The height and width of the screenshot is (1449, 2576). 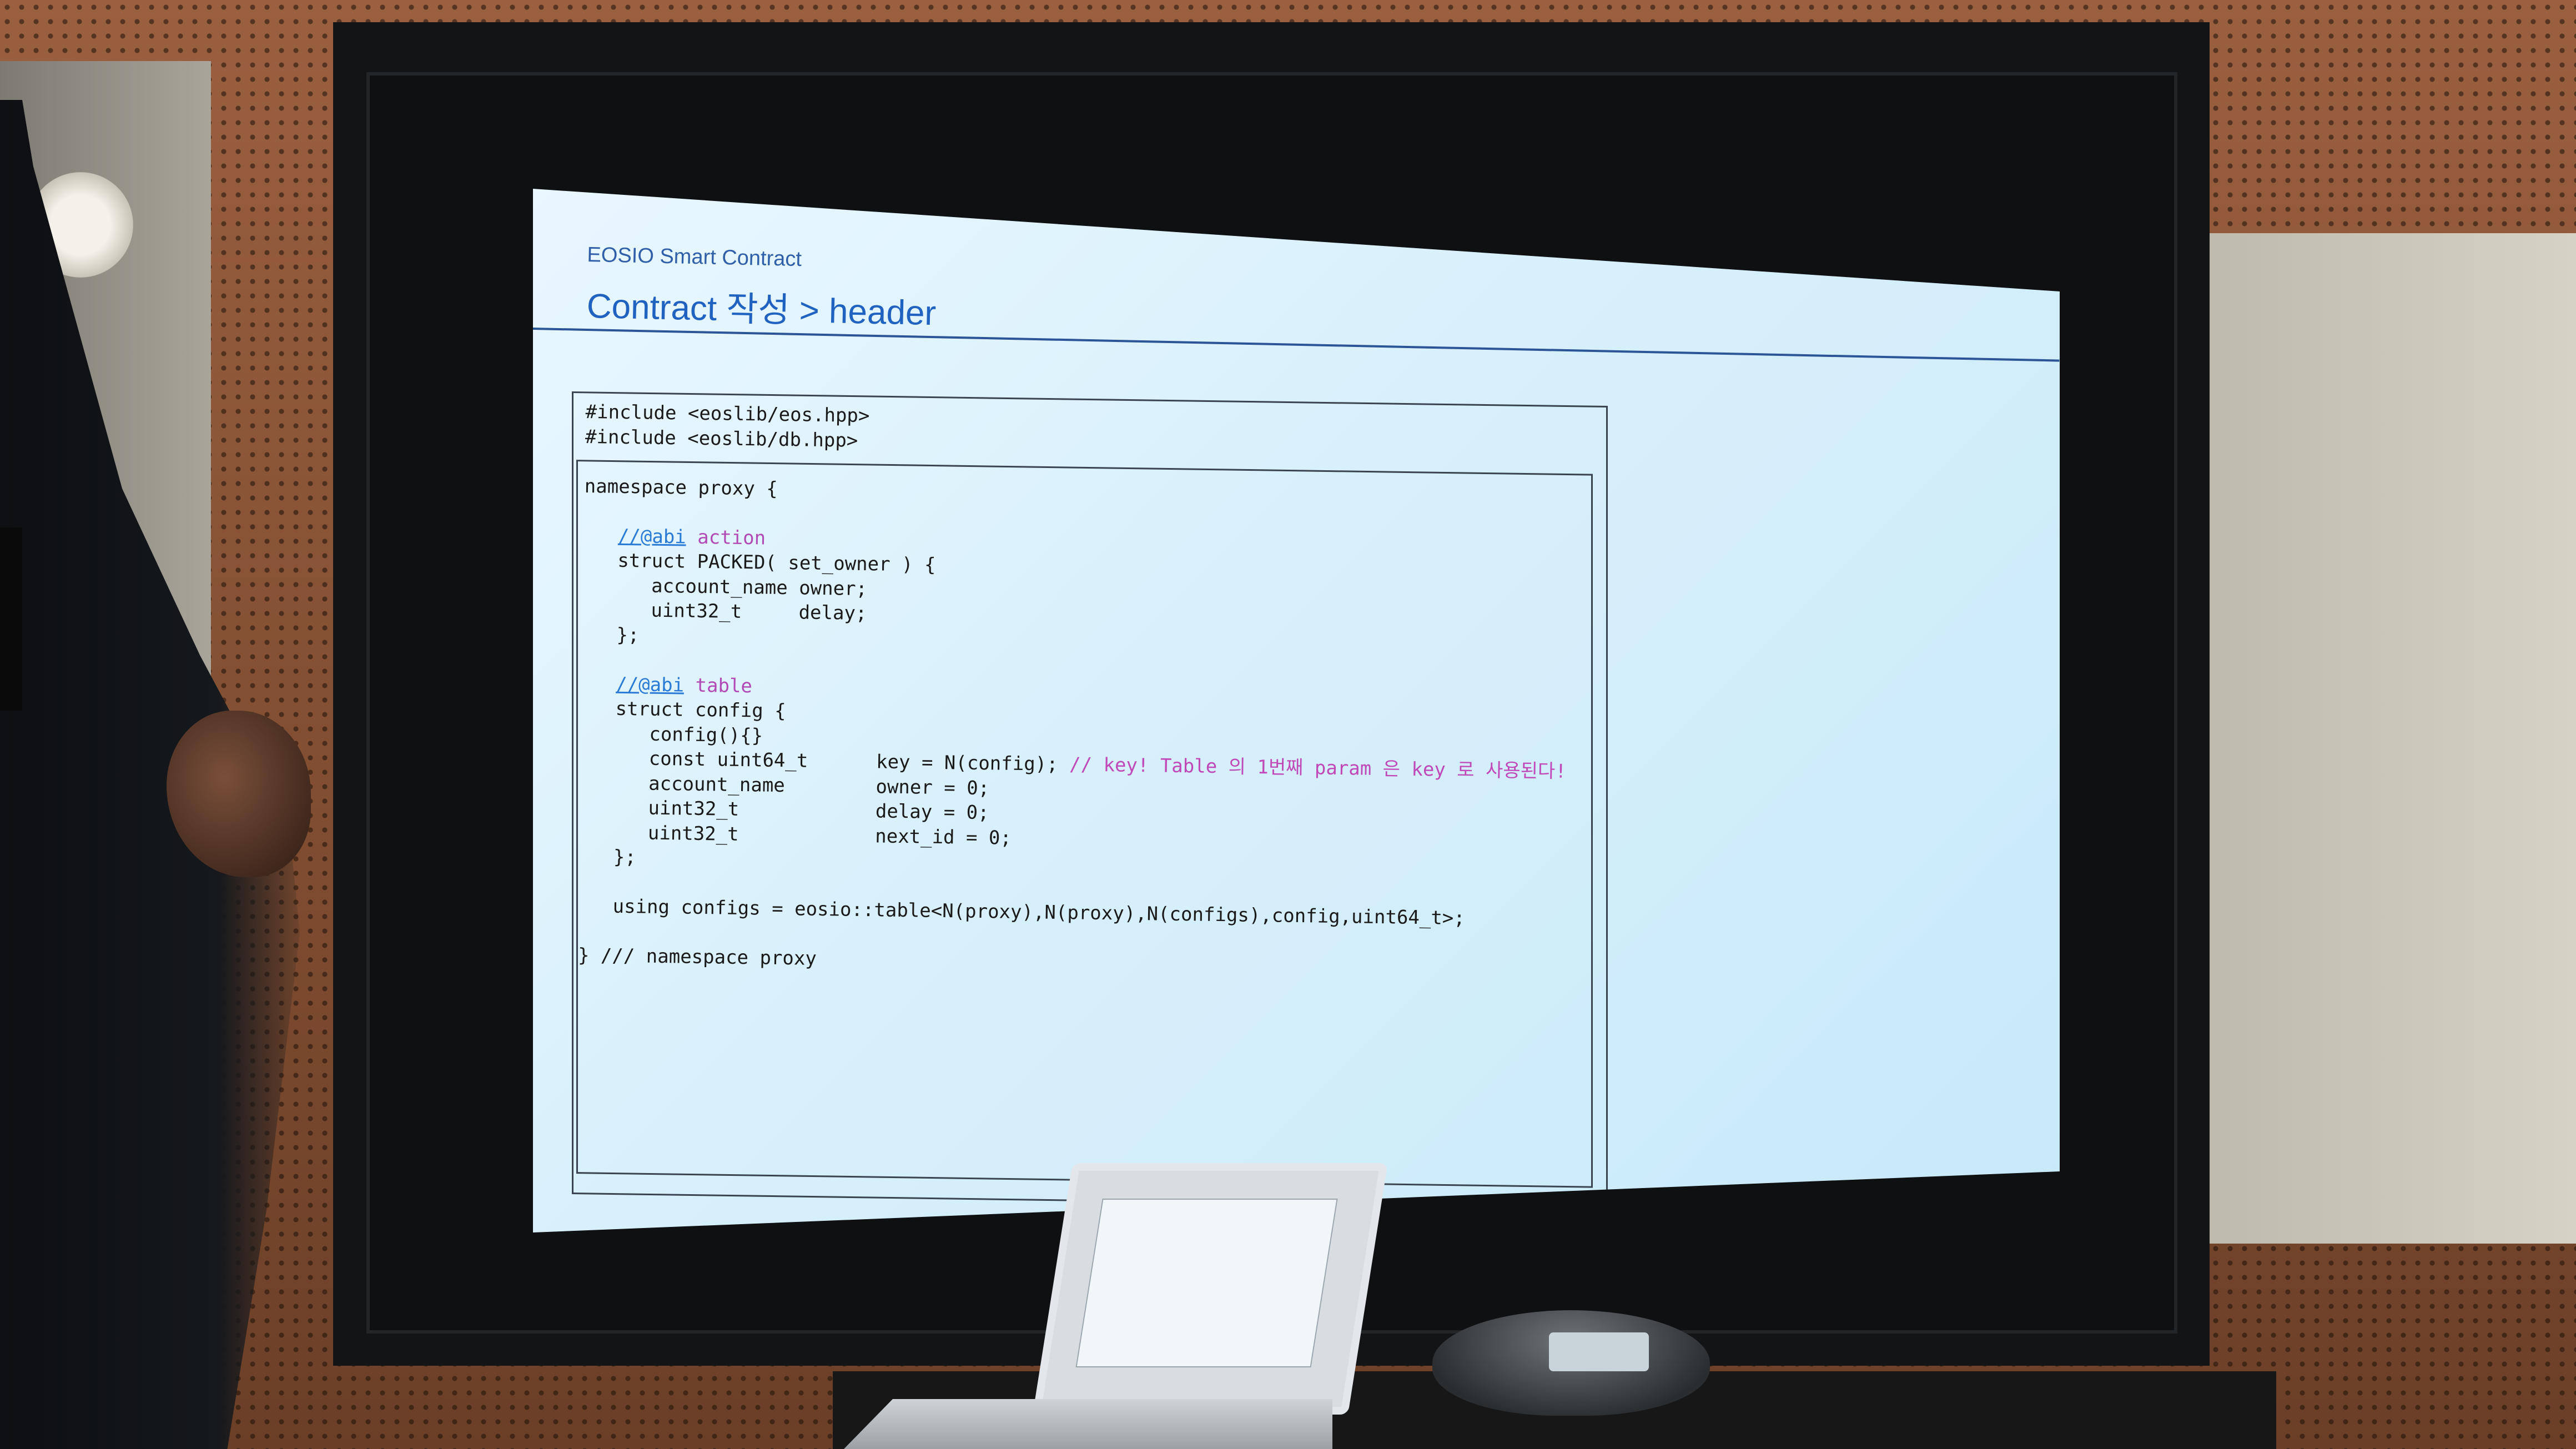 I want to click on laptop-slide-preview, so click(x=1206, y=1283).